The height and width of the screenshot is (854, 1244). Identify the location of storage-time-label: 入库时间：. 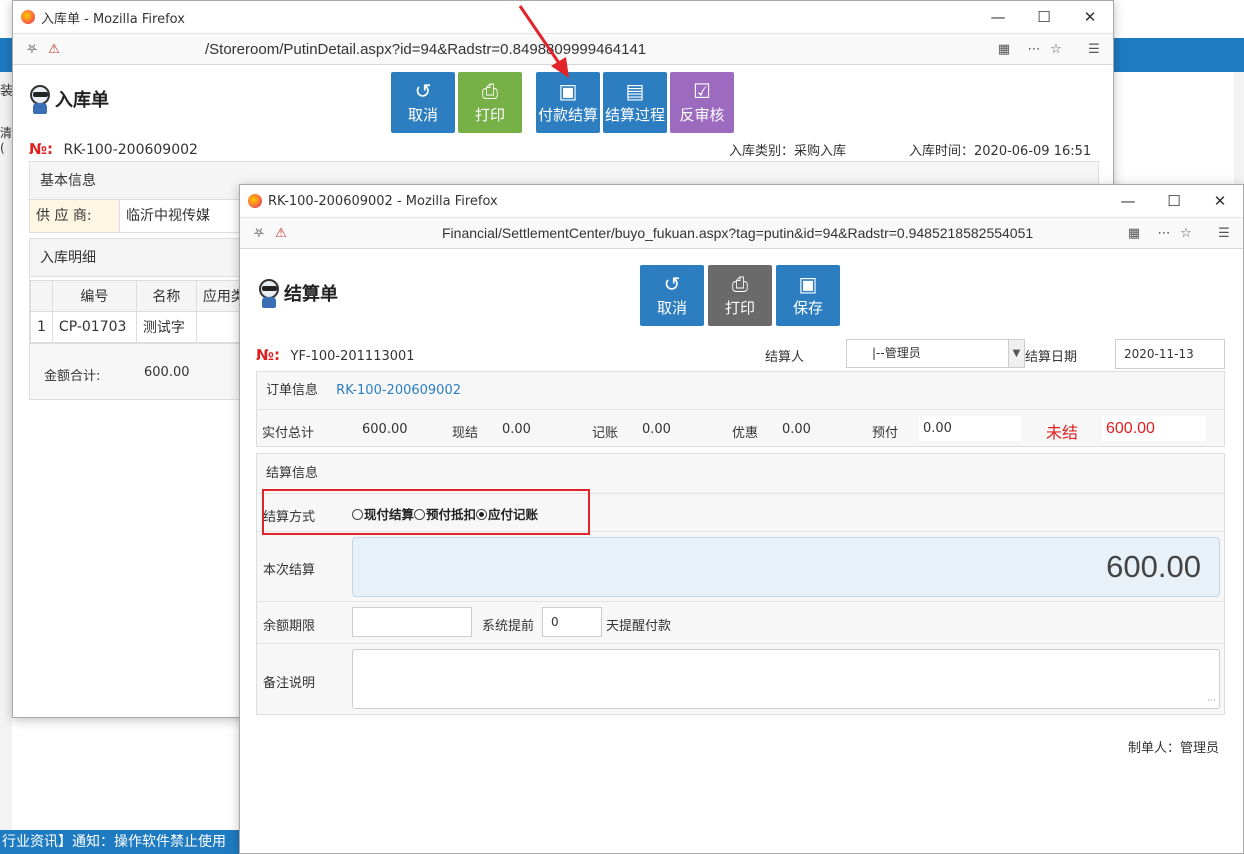
(942, 151).